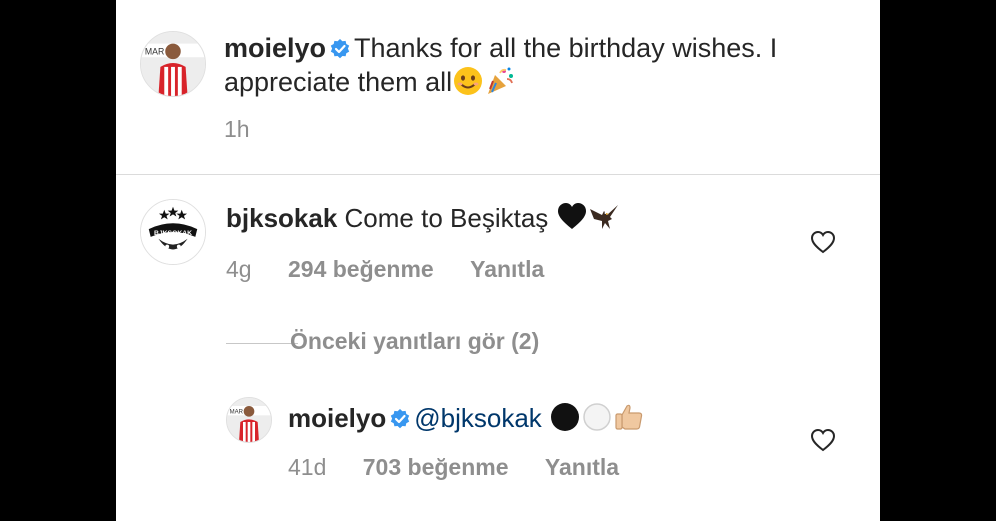 This screenshot has height=521, width=996. I want to click on reply-text-line: moielyo @bjksokak, so click(466, 418).